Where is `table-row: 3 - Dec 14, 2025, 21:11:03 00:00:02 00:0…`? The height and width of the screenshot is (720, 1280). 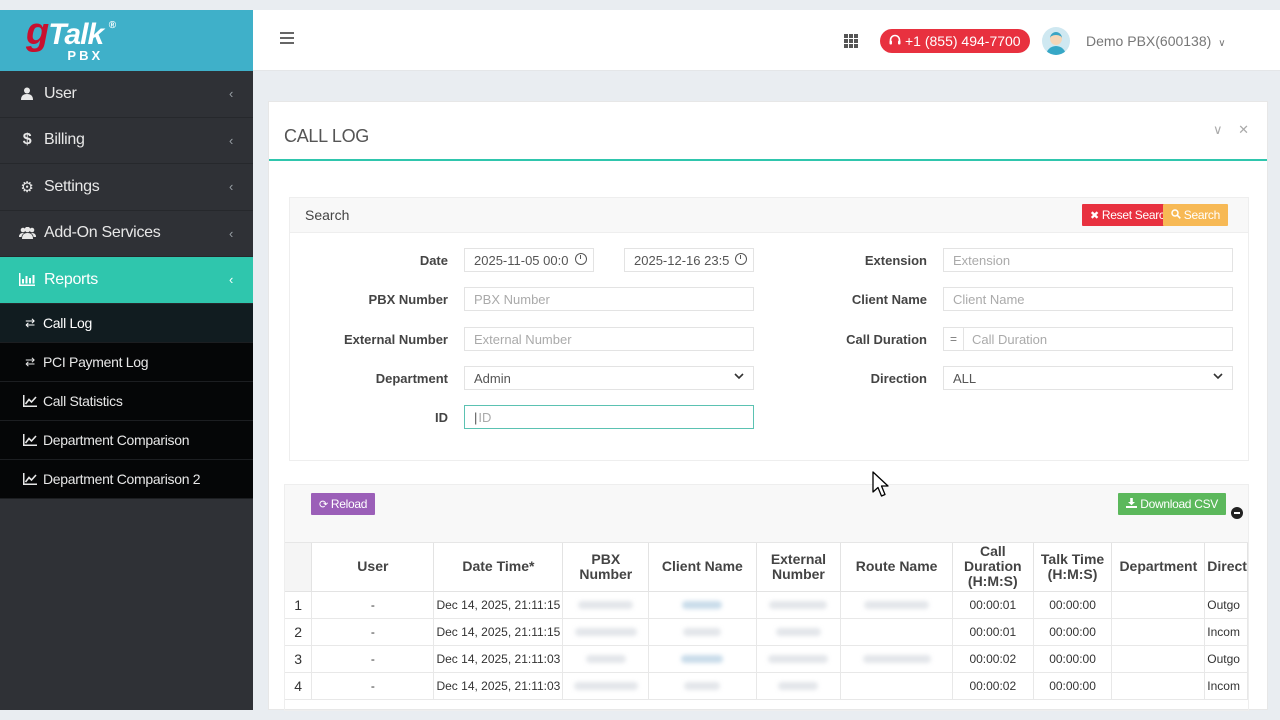
table-row: 3 - Dec 14, 2025, 21:11:03 00:00:02 00:0… is located at coordinates (766, 659).